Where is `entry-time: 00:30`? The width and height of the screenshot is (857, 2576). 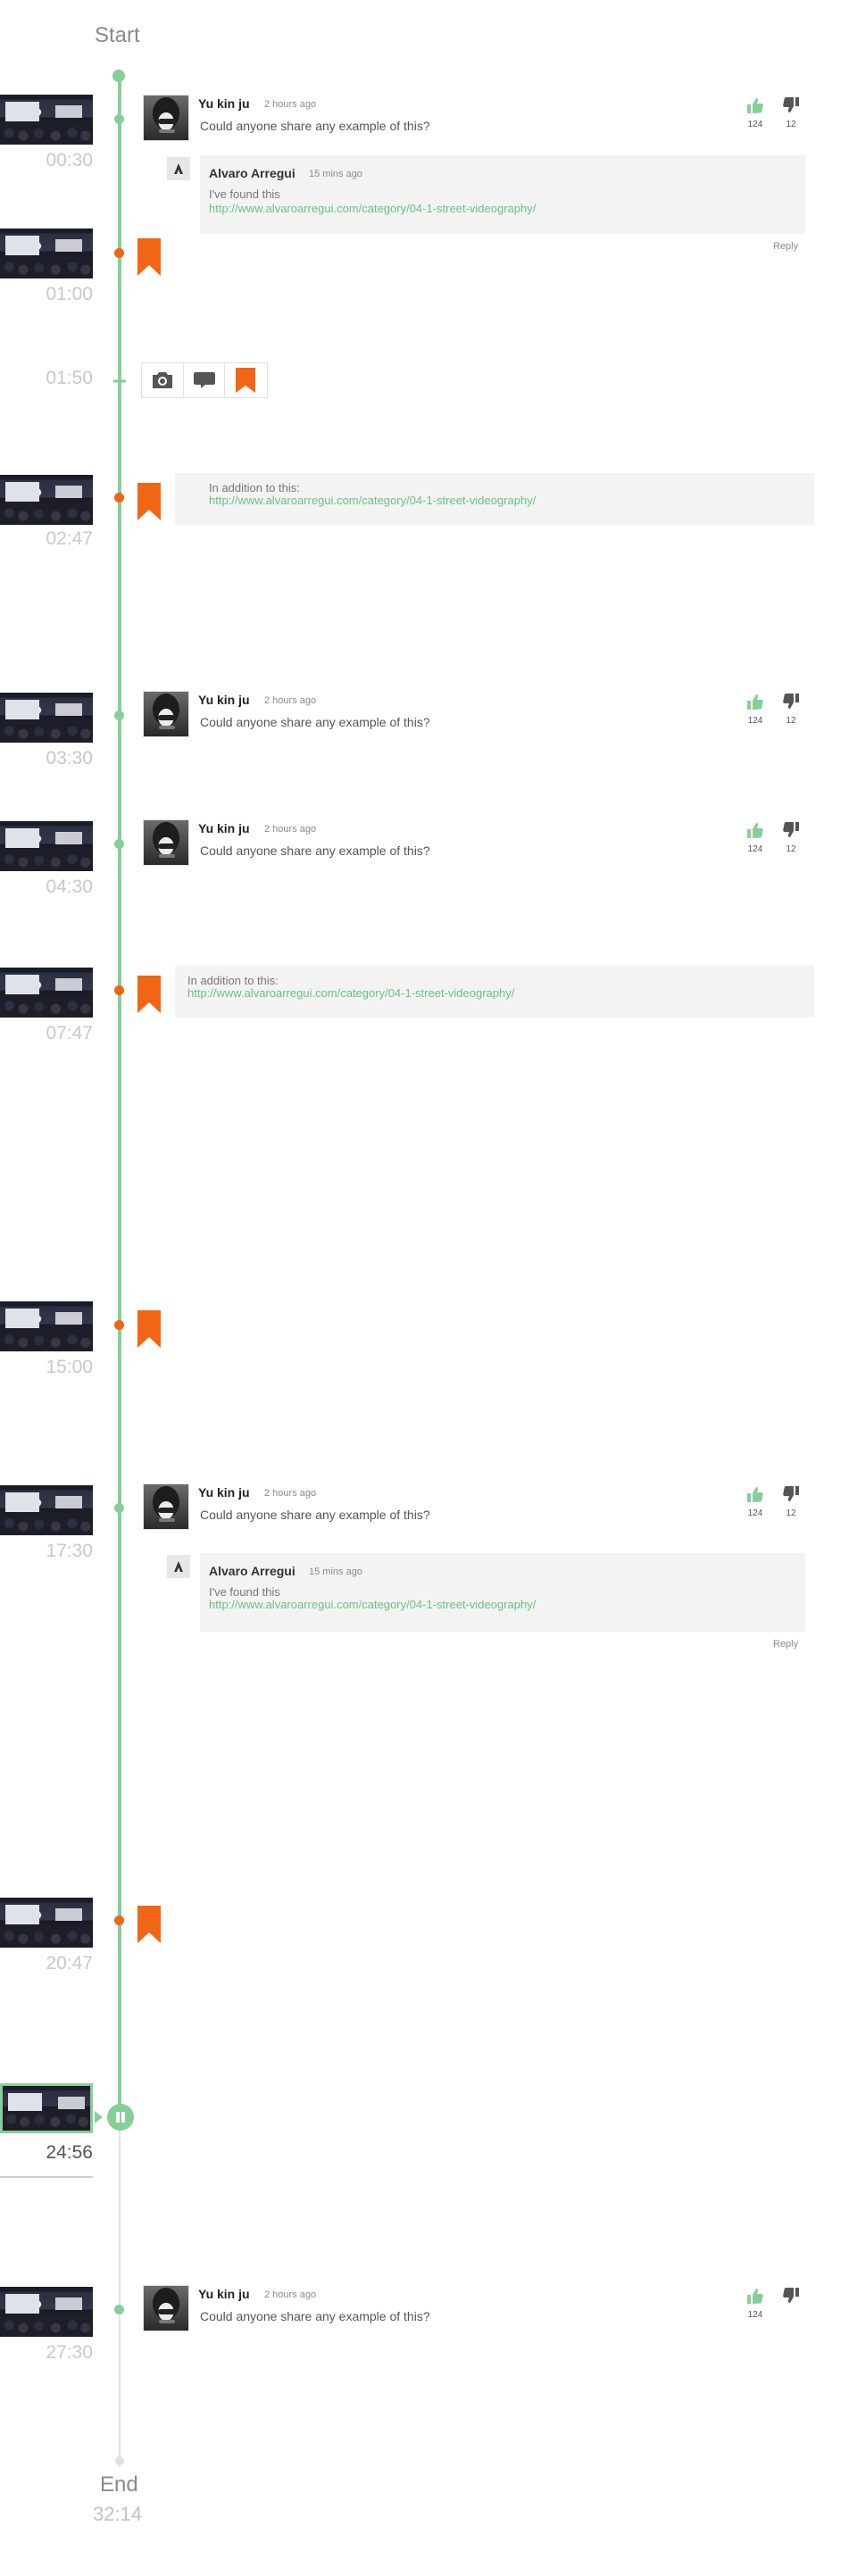
entry-time: 00:30 is located at coordinates (69, 160).